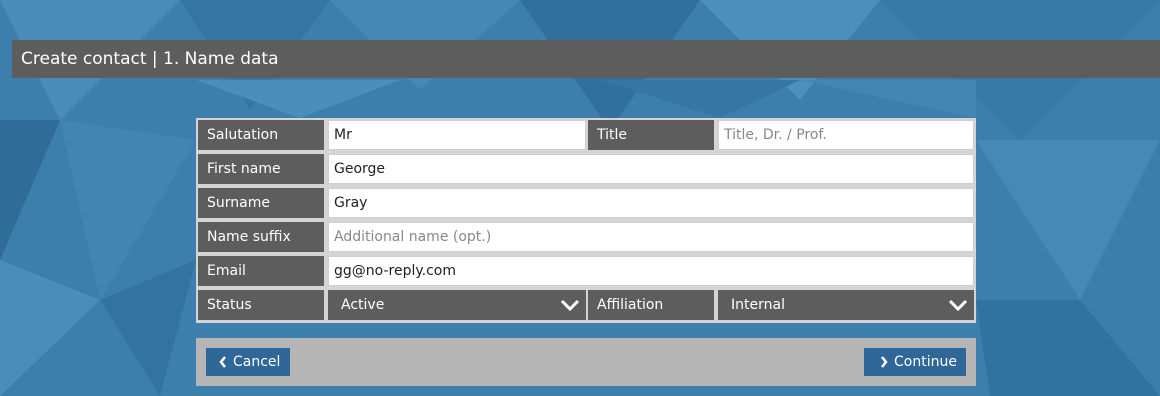  Describe the element at coordinates (222, 362) in the screenshot. I see `chevron-left-icon` at that location.